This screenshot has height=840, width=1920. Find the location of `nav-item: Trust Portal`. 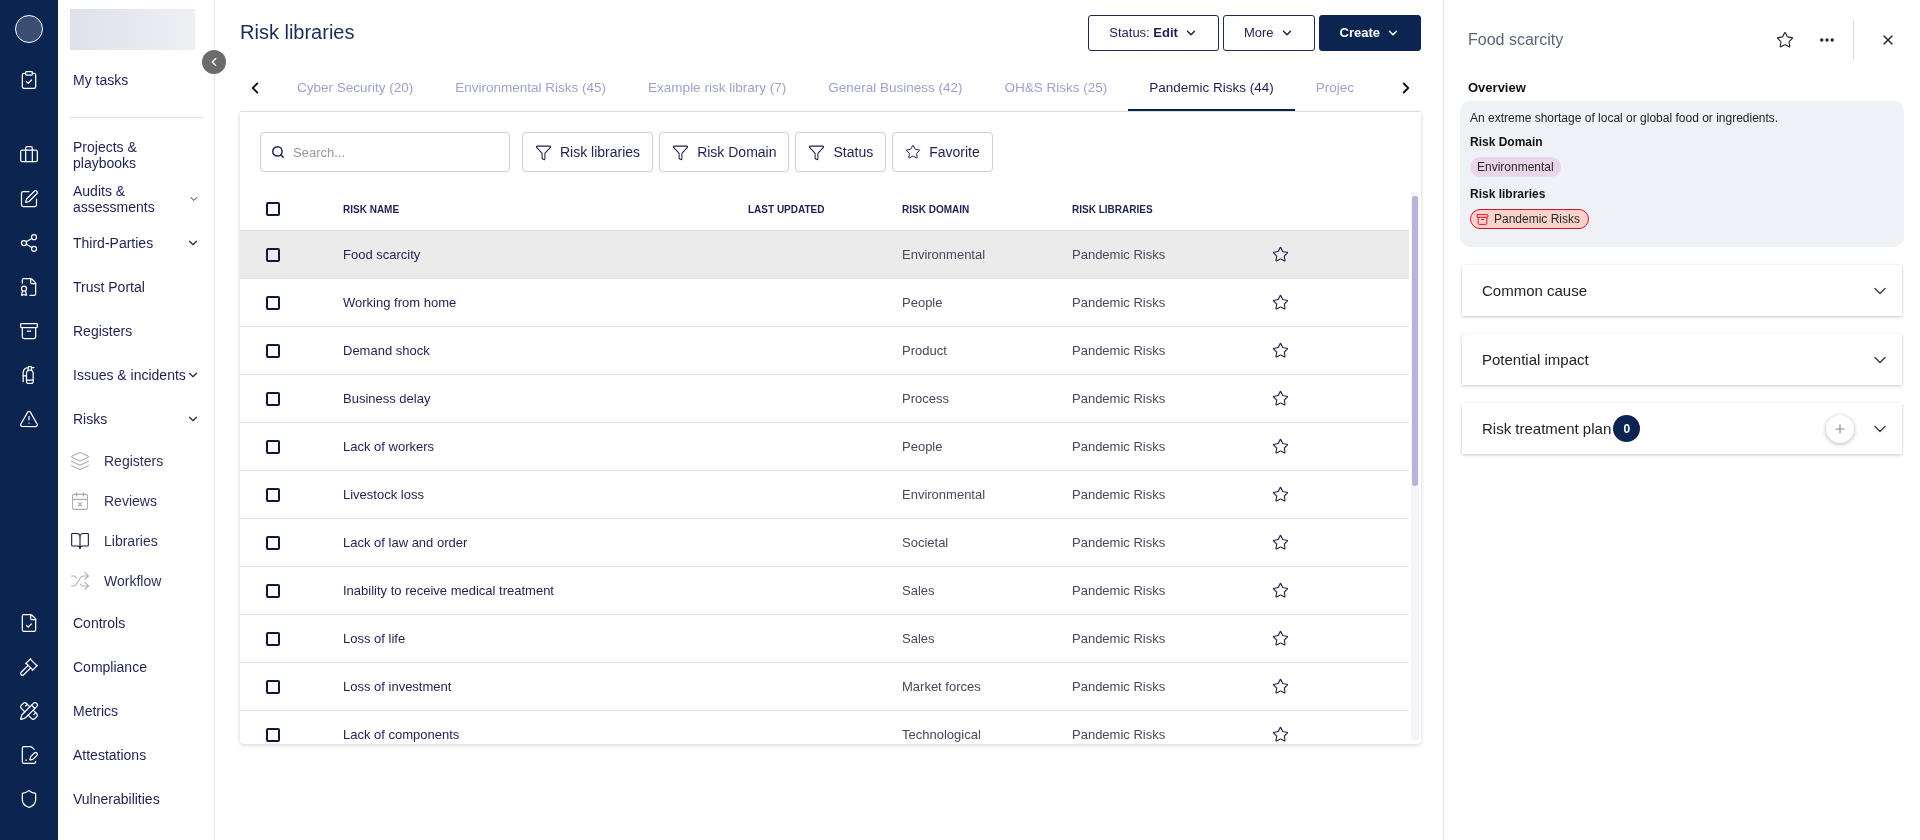

nav-item: Trust Portal is located at coordinates (136, 287).